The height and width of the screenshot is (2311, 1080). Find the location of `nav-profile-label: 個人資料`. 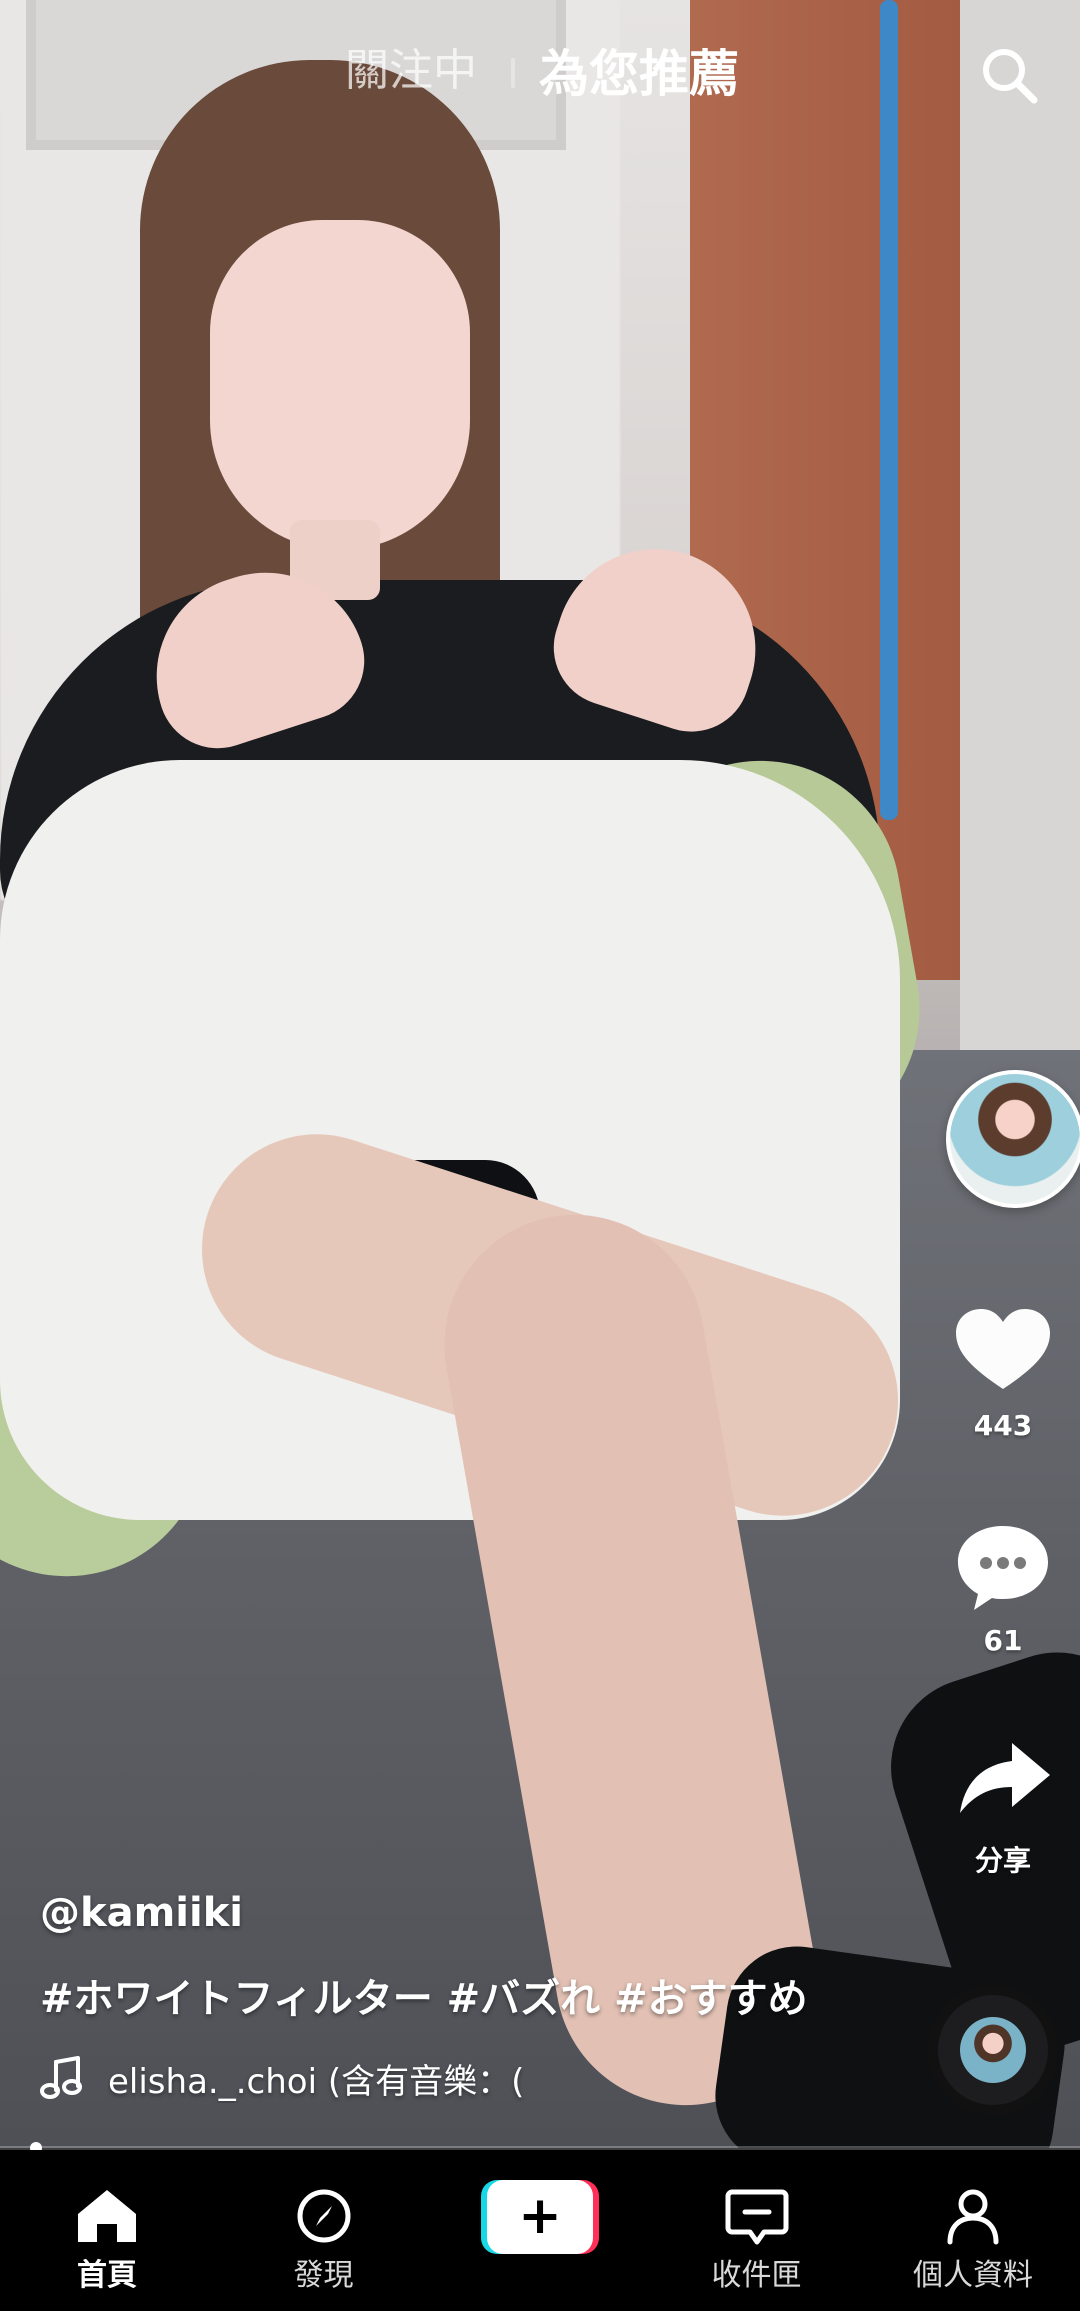

nav-profile-label: 個人資料 is located at coordinates (973, 2275).